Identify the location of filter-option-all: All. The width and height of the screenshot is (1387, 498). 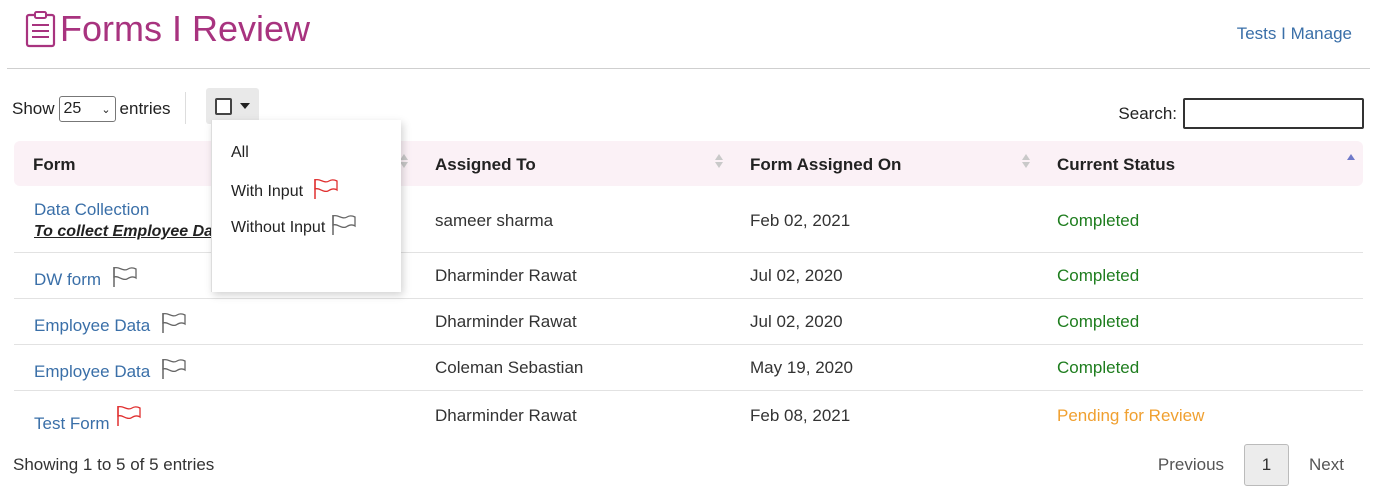
(240, 153).